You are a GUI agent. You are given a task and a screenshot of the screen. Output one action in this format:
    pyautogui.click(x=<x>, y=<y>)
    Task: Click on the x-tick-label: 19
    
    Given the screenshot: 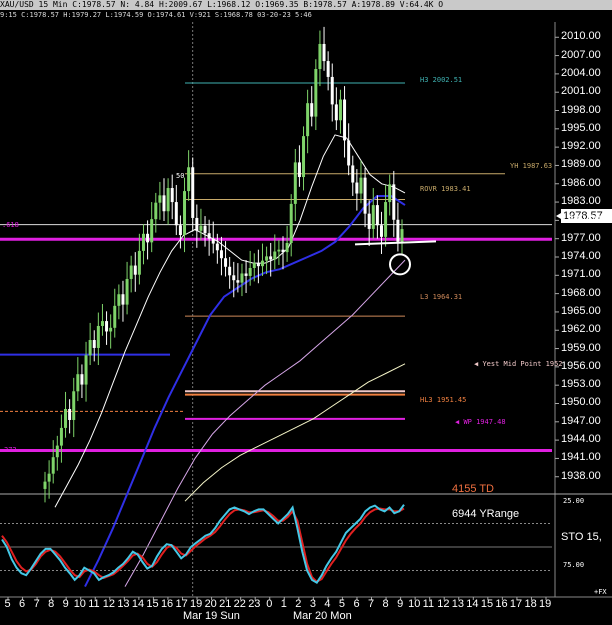 What is the action you would take?
    pyautogui.click(x=545, y=604)
    